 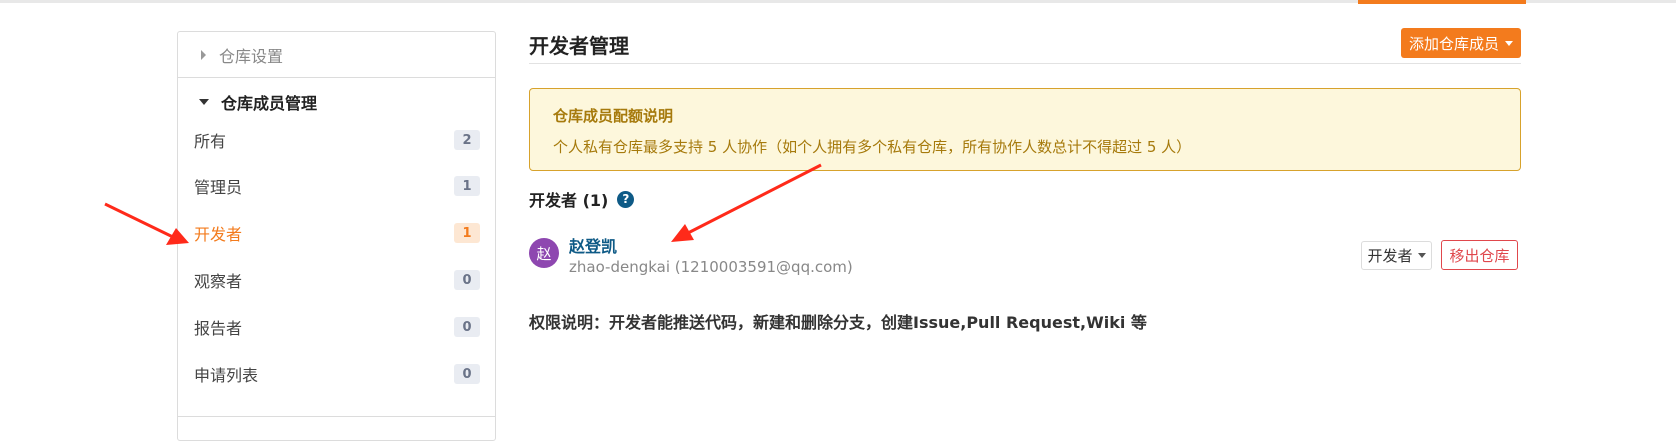 I want to click on add-member-button: 添加仓库成员, so click(x=1461, y=43).